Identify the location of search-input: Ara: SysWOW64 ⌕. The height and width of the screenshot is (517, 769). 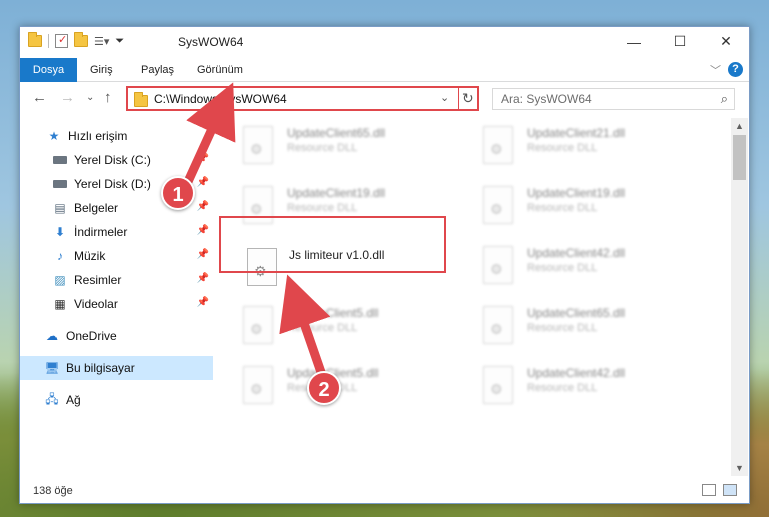
(613, 99).